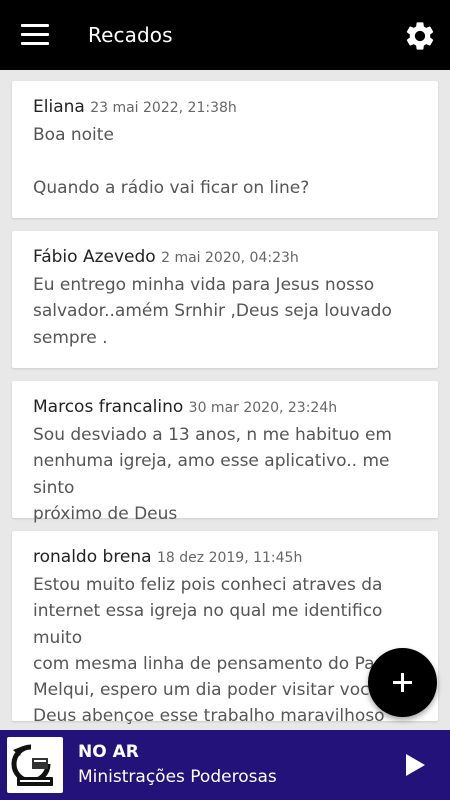  What do you see at coordinates (225, 765) in the screenshot?
I see `player-bar: NO AR Ministrações Poderosas` at bounding box center [225, 765].